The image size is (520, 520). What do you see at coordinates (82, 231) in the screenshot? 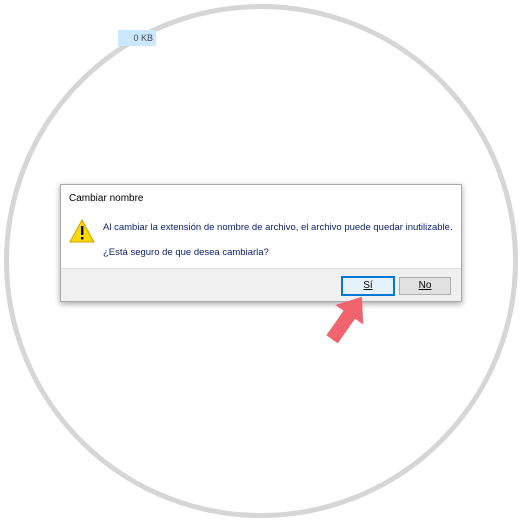
I see `warning-icon` at bounding box center [82, 231].